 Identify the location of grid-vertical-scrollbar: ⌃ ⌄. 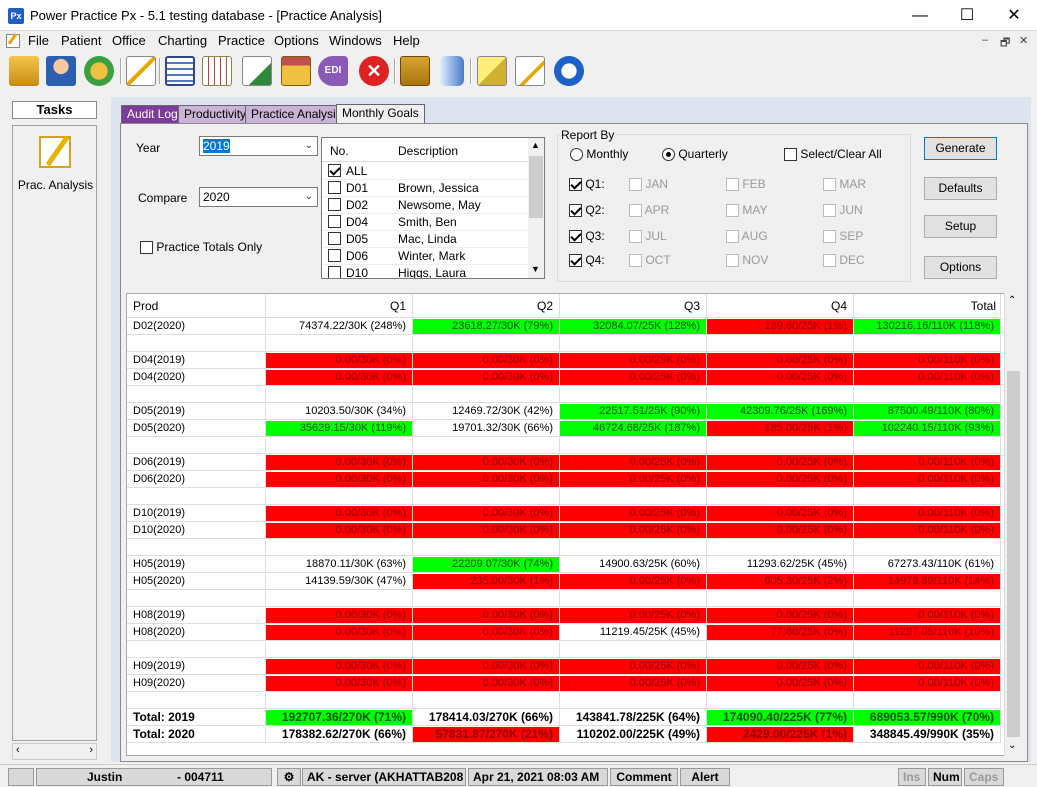
(1012, 524).